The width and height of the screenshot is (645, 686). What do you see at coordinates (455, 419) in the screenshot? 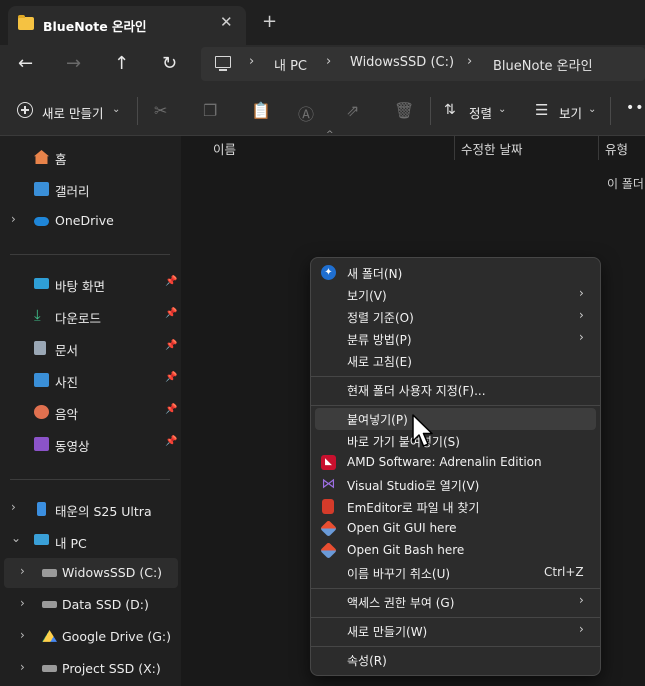
I see `menu-item-paste: 붙여넣기(P)` at bounding box center [455, 419].